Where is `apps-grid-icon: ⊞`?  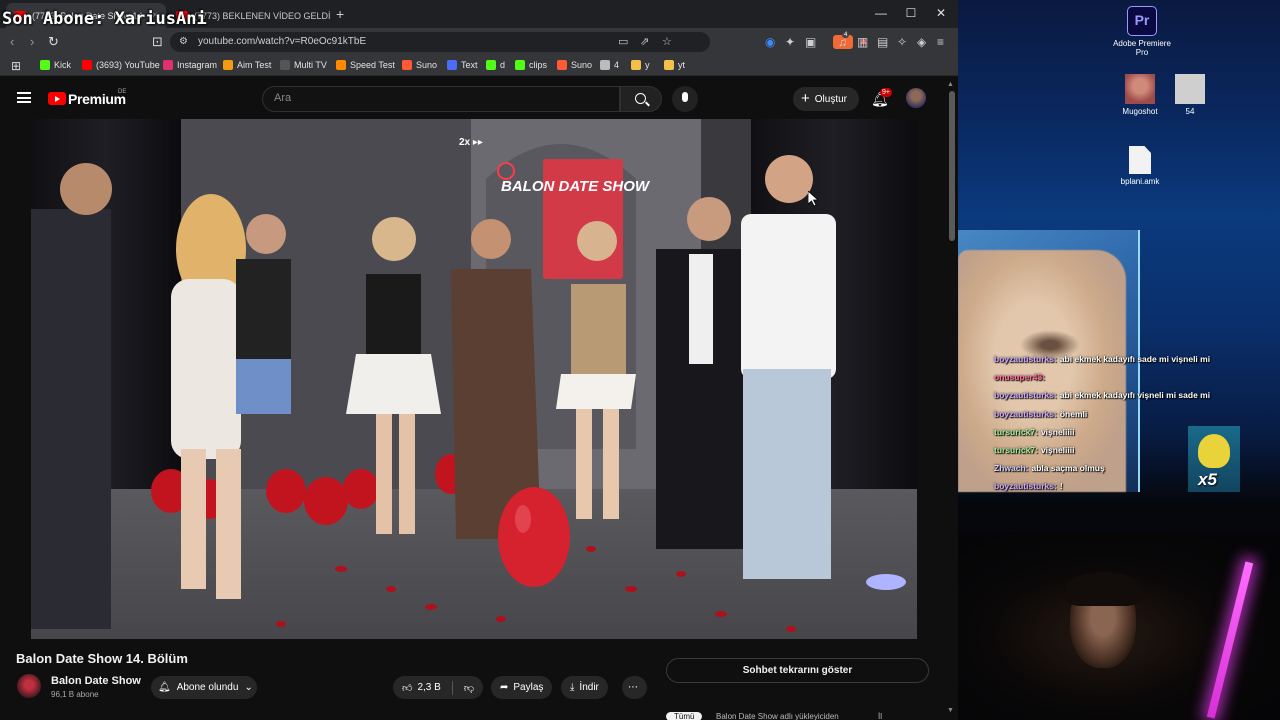
apps-grid-icon: ⊞ is located at coordinates (16, 66).